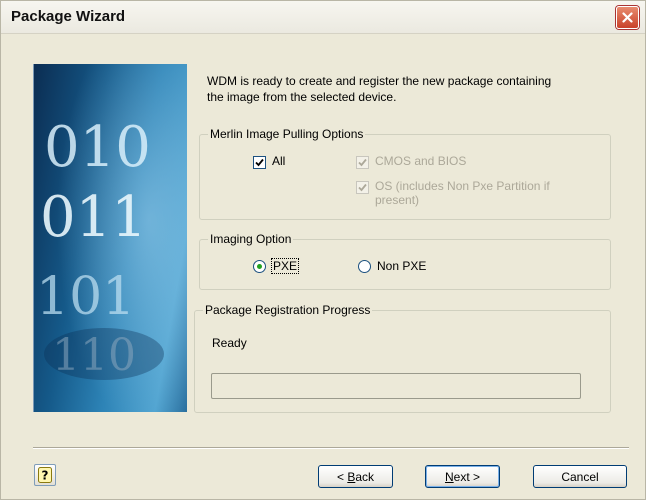 The width and height of the screenshot is (646, 500). What do you see at coordinates (405, 173) in the screenshot?
I see `merlin-options-group: Merlin Image Pulling Options` at bounding box center [405, 173].